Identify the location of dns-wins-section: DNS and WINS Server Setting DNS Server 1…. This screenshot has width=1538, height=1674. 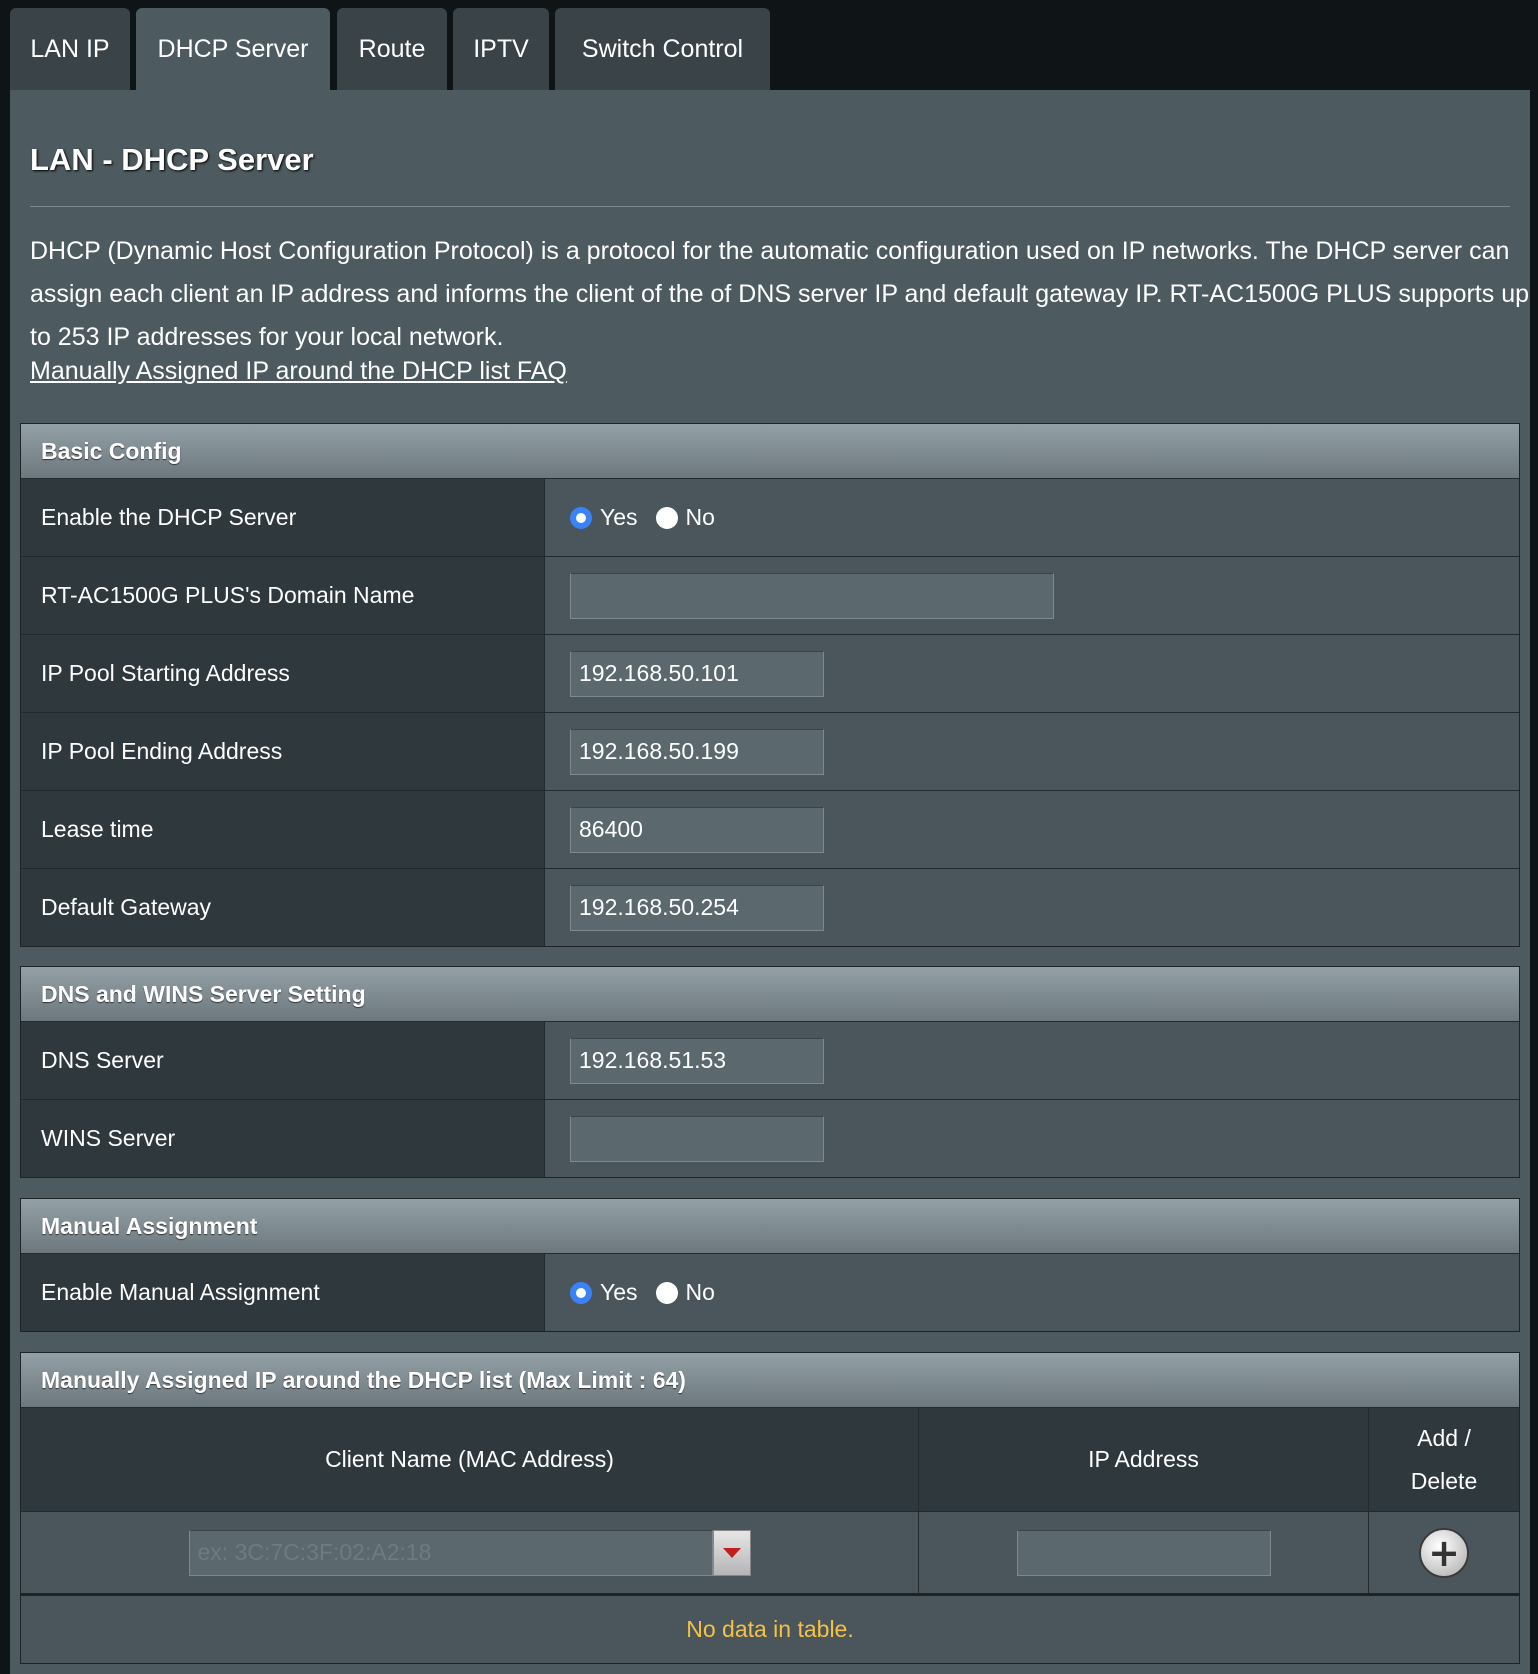
(770, 1072).